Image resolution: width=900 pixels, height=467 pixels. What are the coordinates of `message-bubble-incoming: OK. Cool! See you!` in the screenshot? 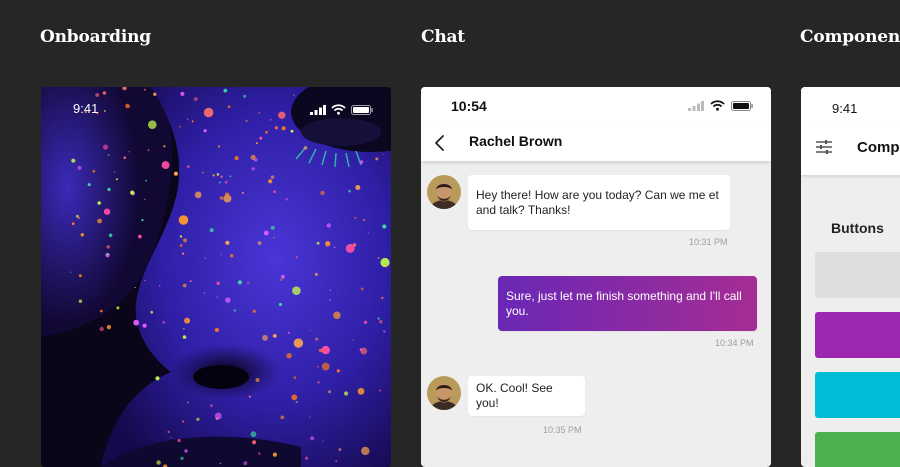 It's located at (526, 396).